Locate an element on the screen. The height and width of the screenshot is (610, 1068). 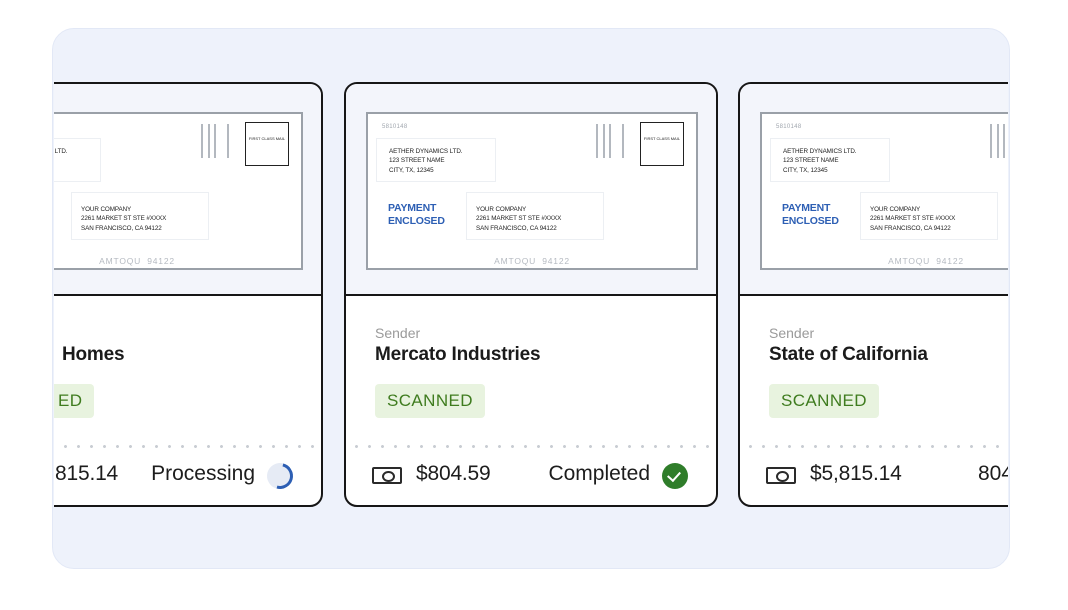
completed-status: Completed is located at coordinates (599, 473).